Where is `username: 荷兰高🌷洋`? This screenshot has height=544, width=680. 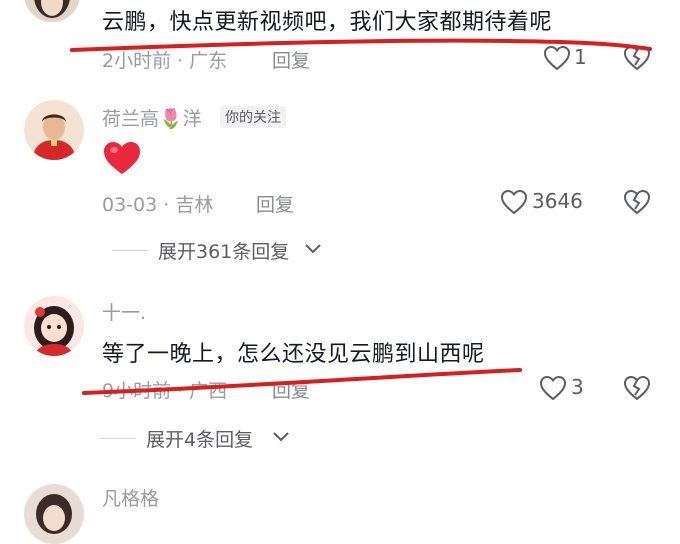
username: 荷兰高🌷洋 is located at coordinates (152, 117).